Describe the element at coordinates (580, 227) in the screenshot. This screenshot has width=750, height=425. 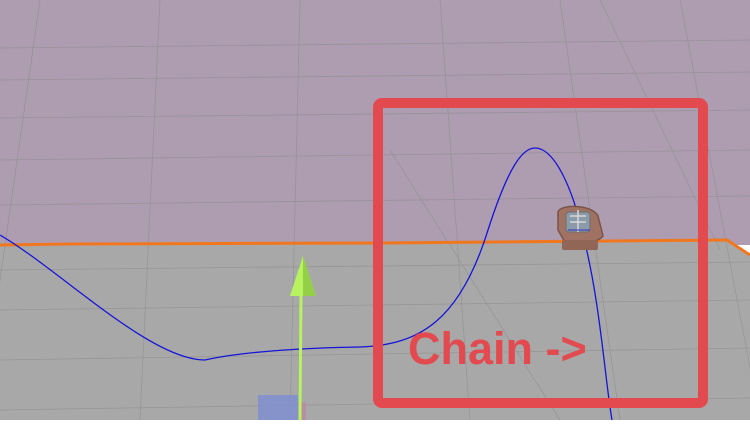
I see `cart-icon` at that location.